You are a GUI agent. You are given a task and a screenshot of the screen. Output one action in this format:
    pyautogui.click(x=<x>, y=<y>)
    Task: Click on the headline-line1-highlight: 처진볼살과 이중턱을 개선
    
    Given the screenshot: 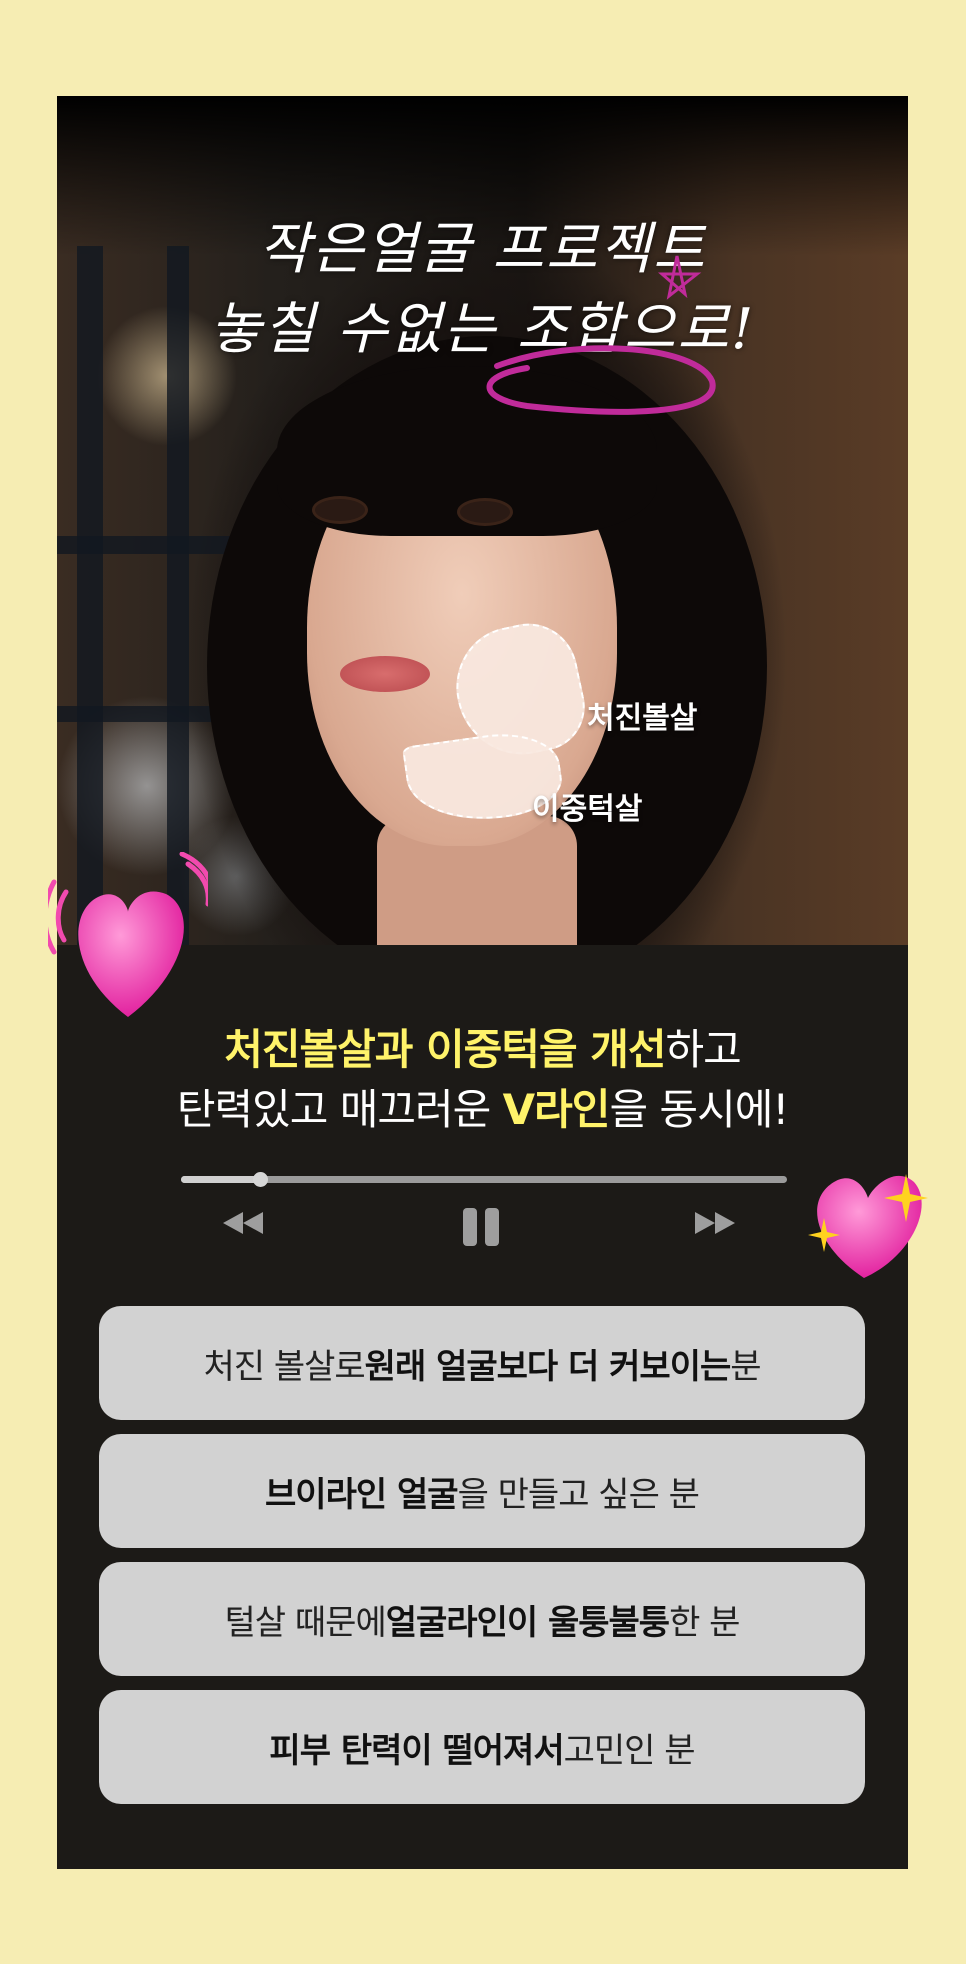 What is the action you would take?
    pyautogui.click(x=445, y=1049)
    